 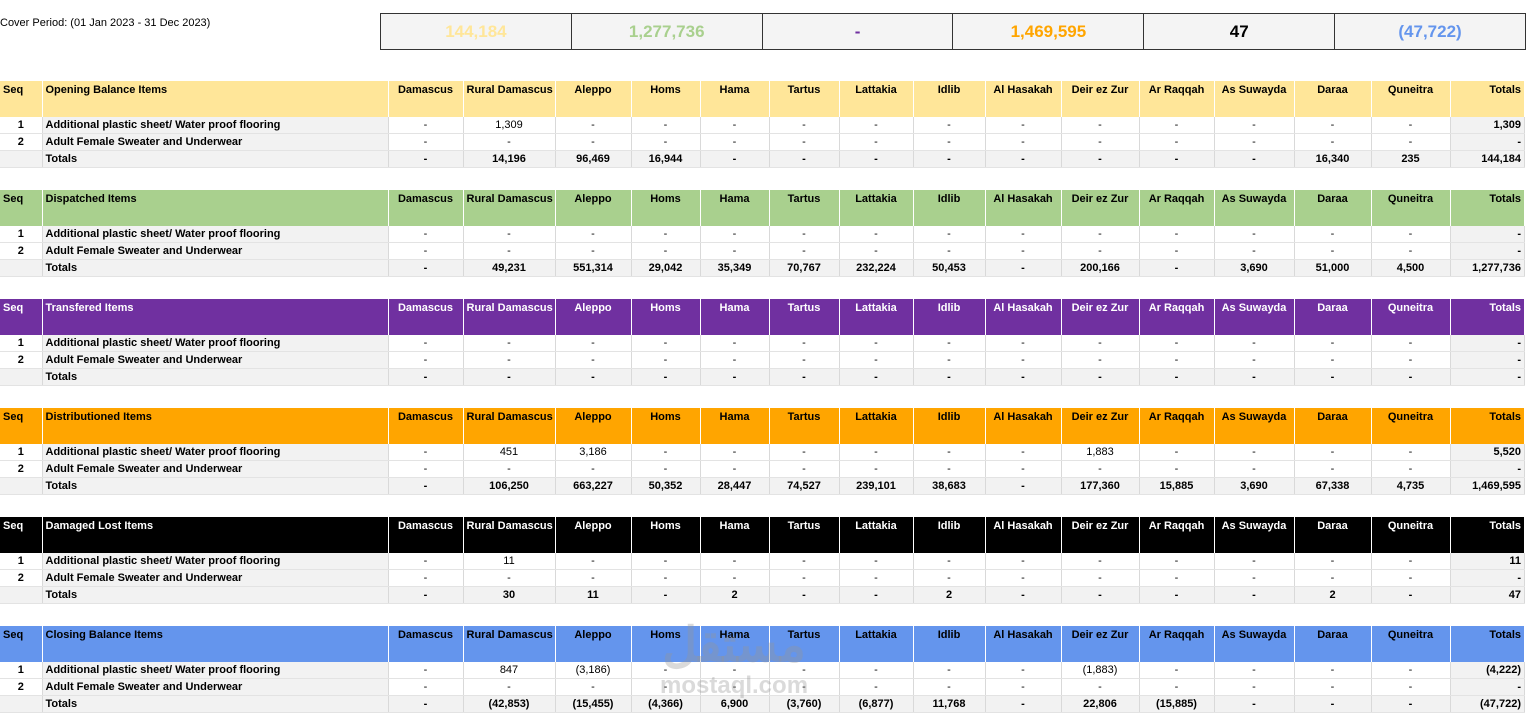 What do you see at coordinates (1487, 268) in the screenshot?
I see `grand-total: 1,277,736` at bounding box center [1487, 268].